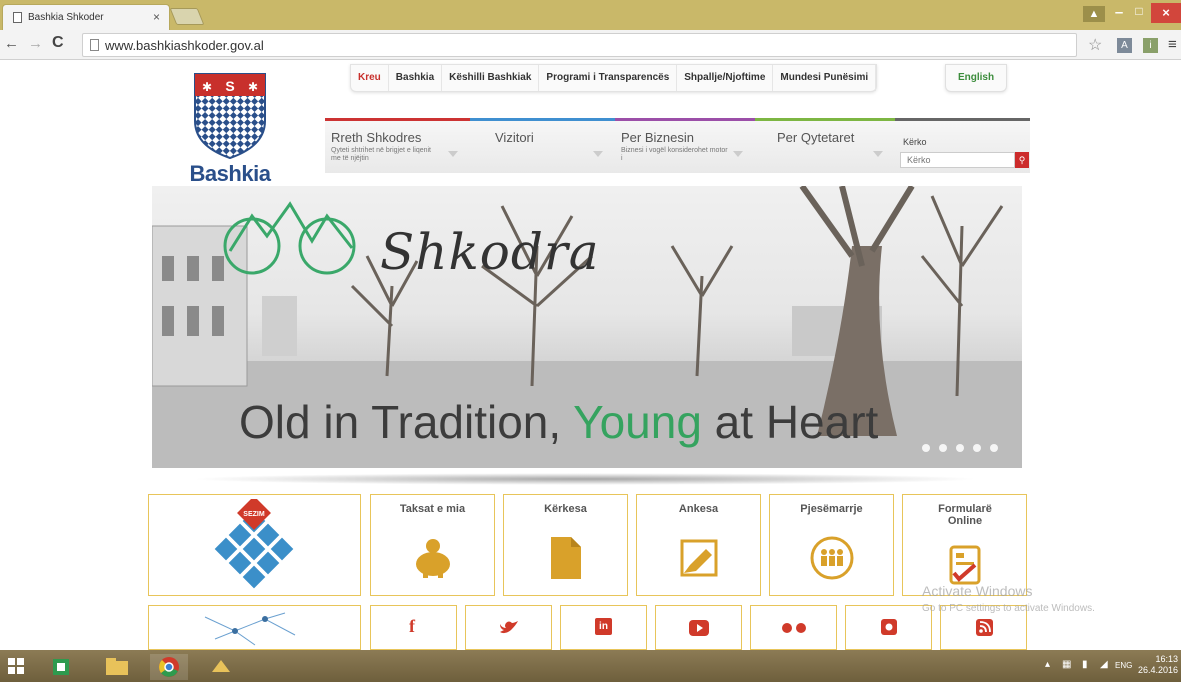 Image resolution: width=1181 pixels, height=682 pixels. Describe the element at coordinates (825, 145) in the screenshot. I see `mainnav-item-per-qytetaret: Per Qytetaret` at that location.